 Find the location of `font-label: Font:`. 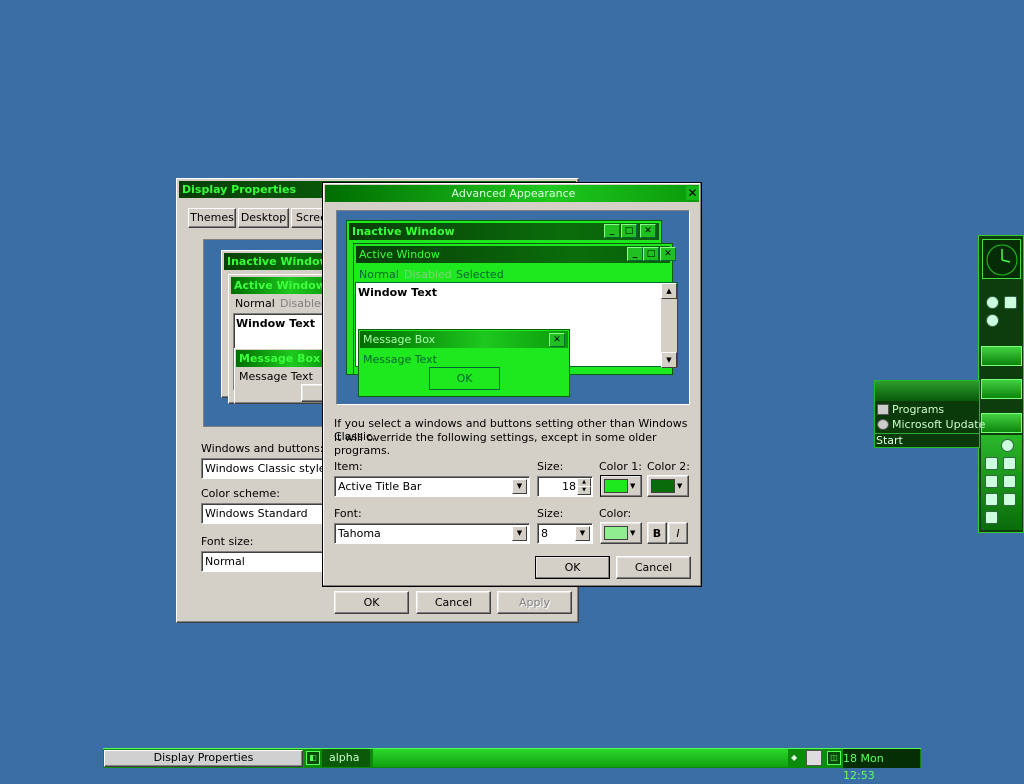

font-label: Font: is located at coordinates (348, 513).